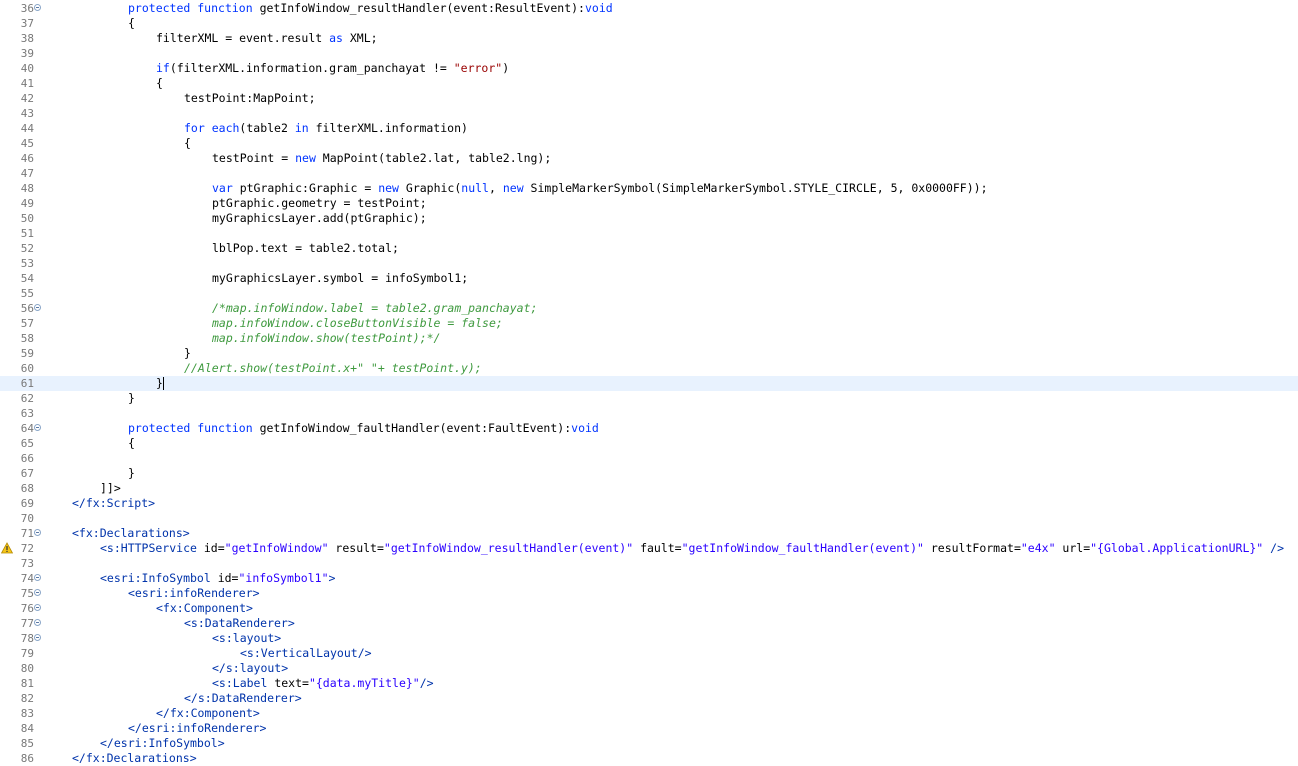  I want to click on code-text: <fx:Component>, so click(204, 608).